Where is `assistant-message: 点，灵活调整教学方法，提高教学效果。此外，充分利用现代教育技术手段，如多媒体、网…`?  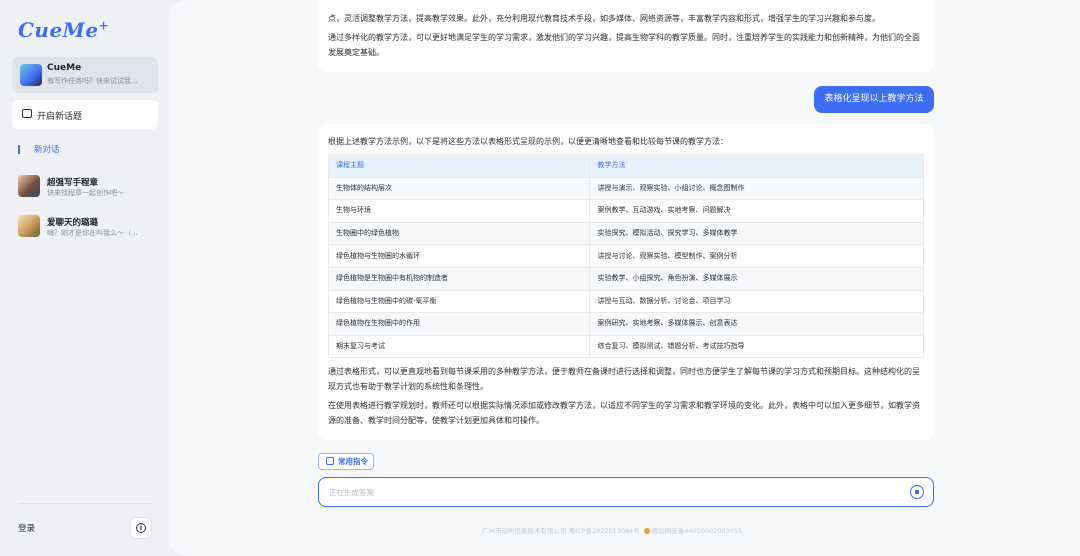 assistant-message: 点，灵活调整教学方法，提高教学效果。此外，充分利用现代教育技术手段，如多媒体、网… is located at coordinates (626, 36).